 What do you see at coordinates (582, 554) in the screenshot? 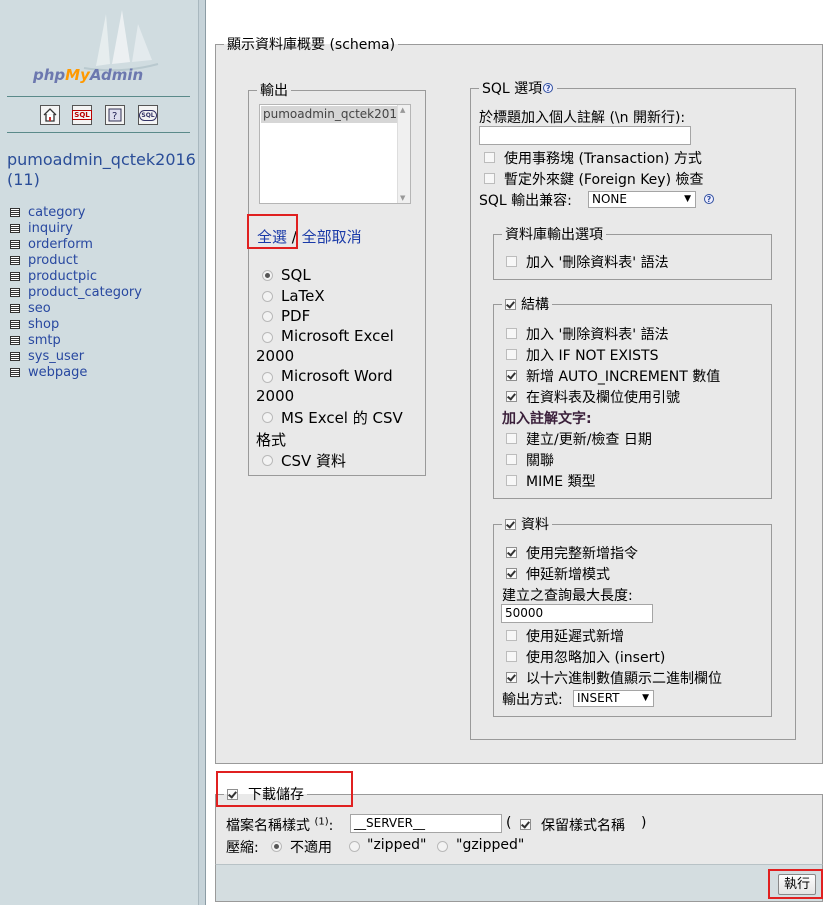
I see `complete-insert-label: 使用完整新增指令` at bounding box center [582, 554].